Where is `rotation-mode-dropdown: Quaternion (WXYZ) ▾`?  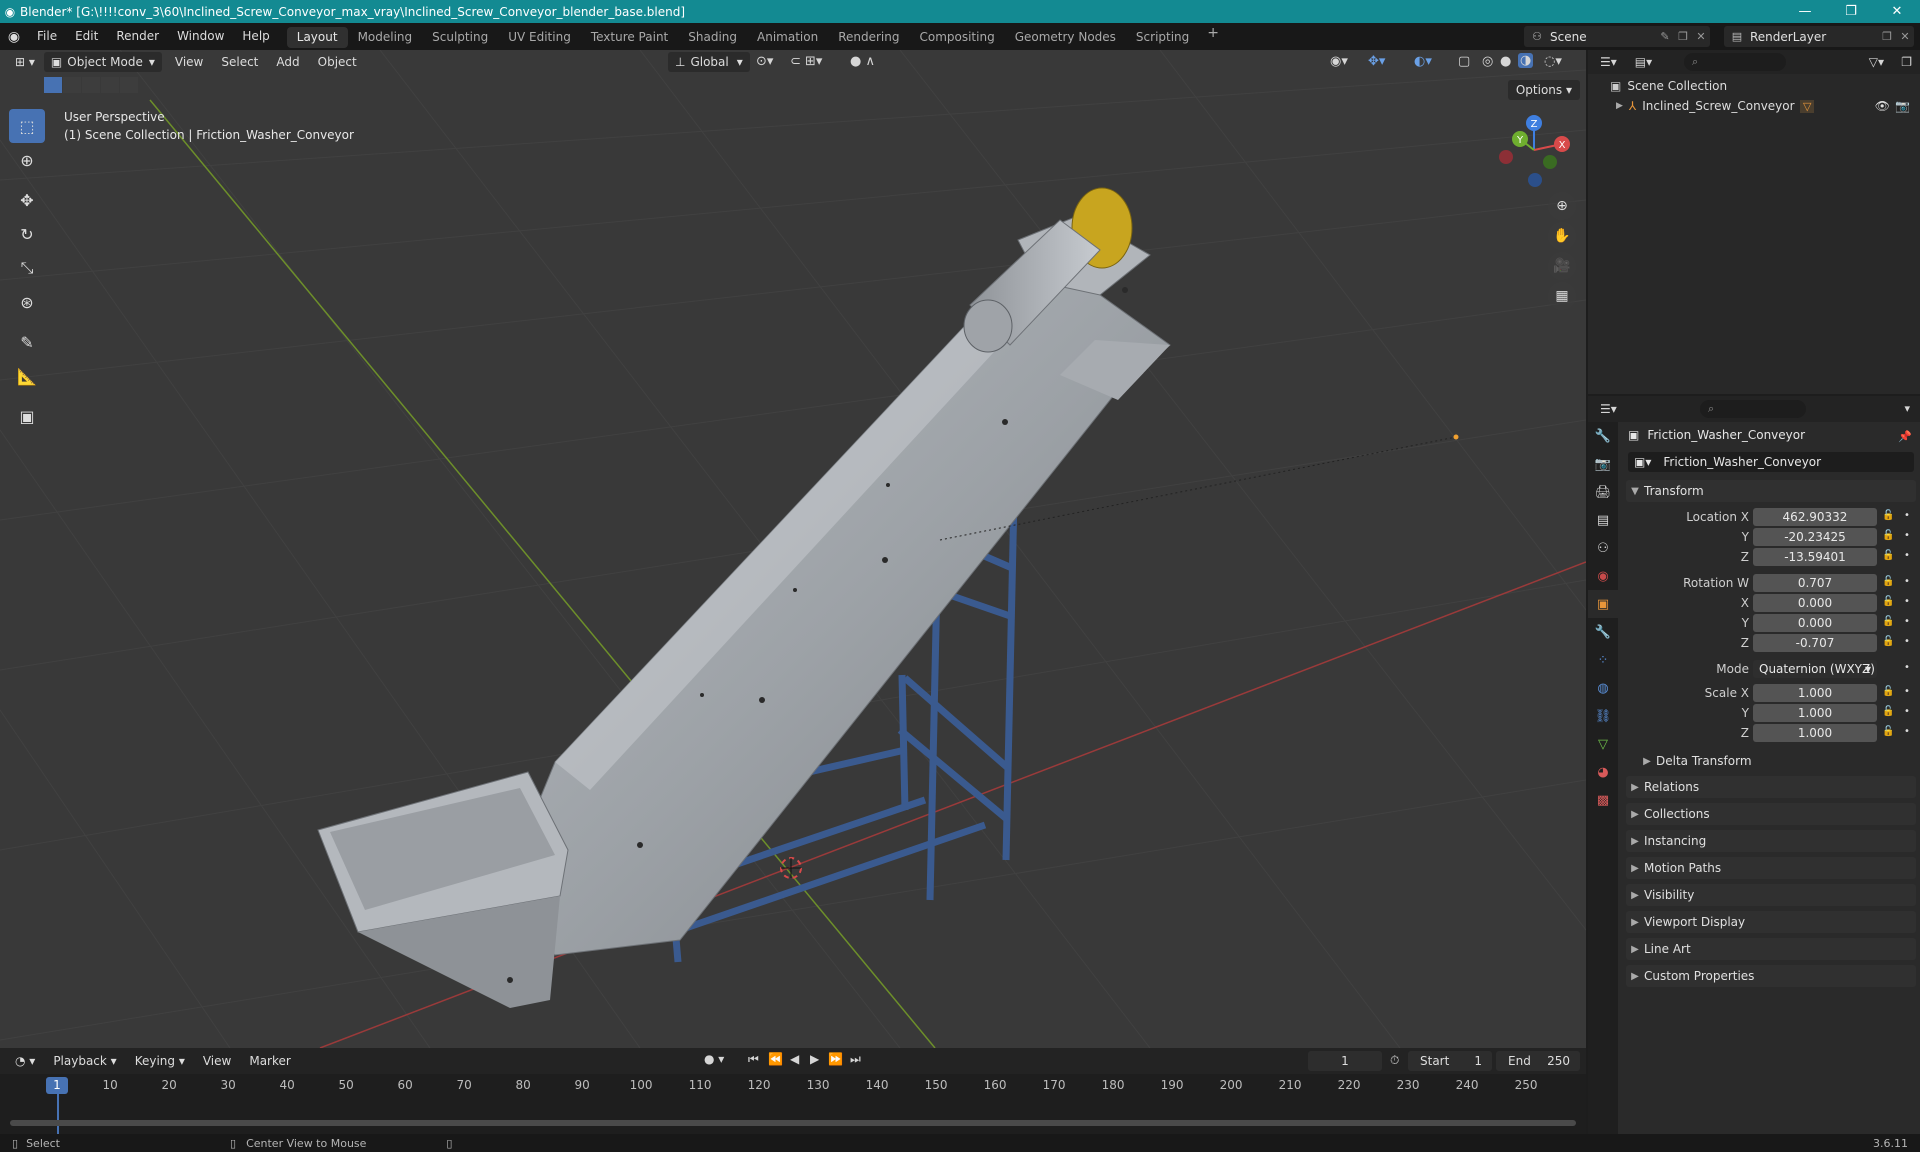 rotation-mode-dropdown: Quaternion (WXYZ) ▾ is located at coordinates (1815, 669).